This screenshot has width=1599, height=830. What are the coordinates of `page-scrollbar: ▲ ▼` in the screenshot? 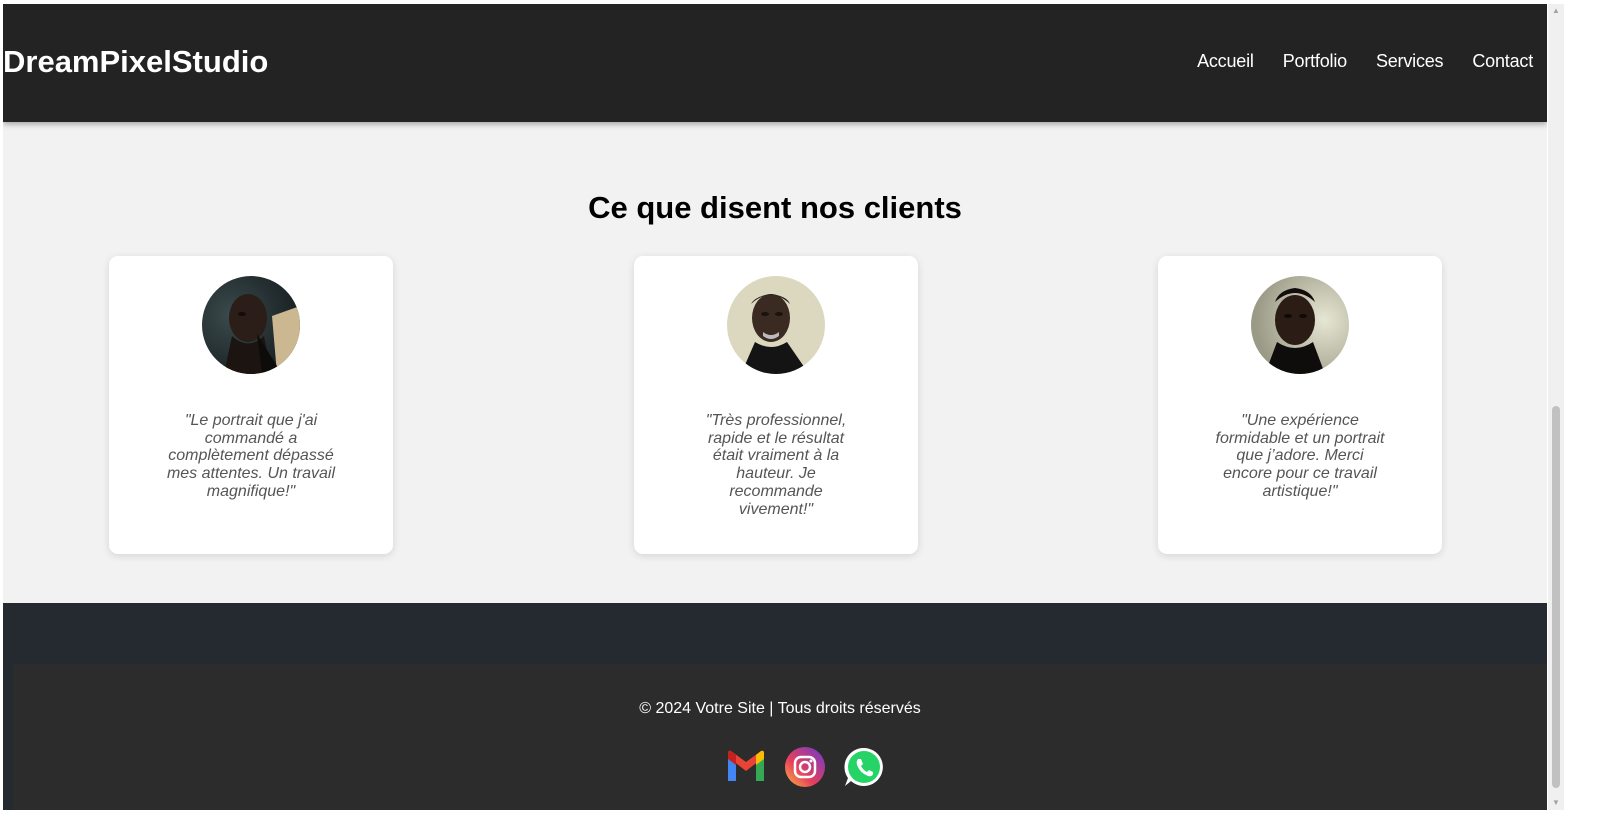 It's located at (1556, 407).